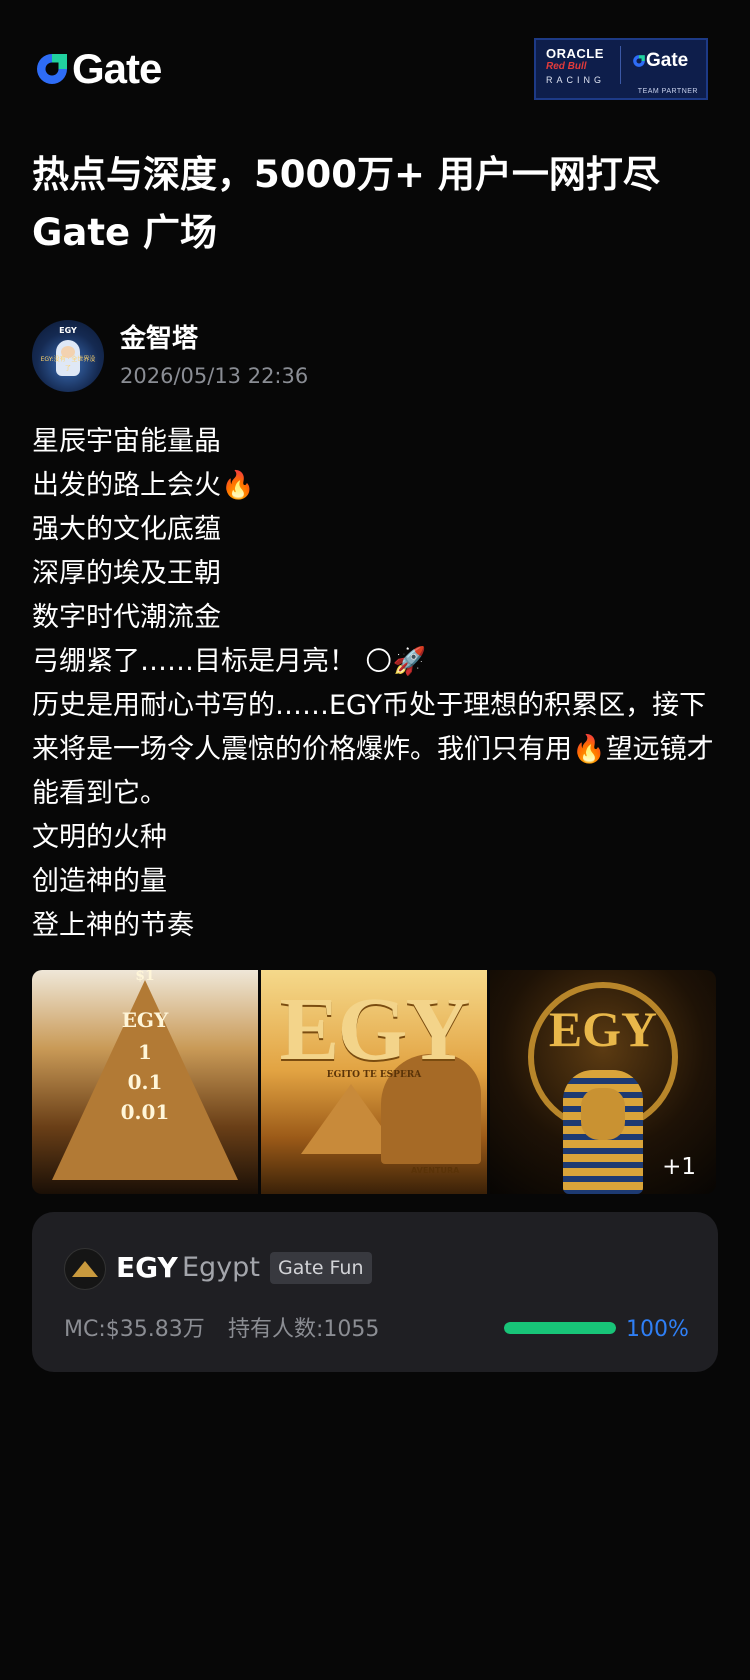 The height and width of the screenshot is (1680, 750). I want to click on token-symbol: EGY, so click(147, 1267).